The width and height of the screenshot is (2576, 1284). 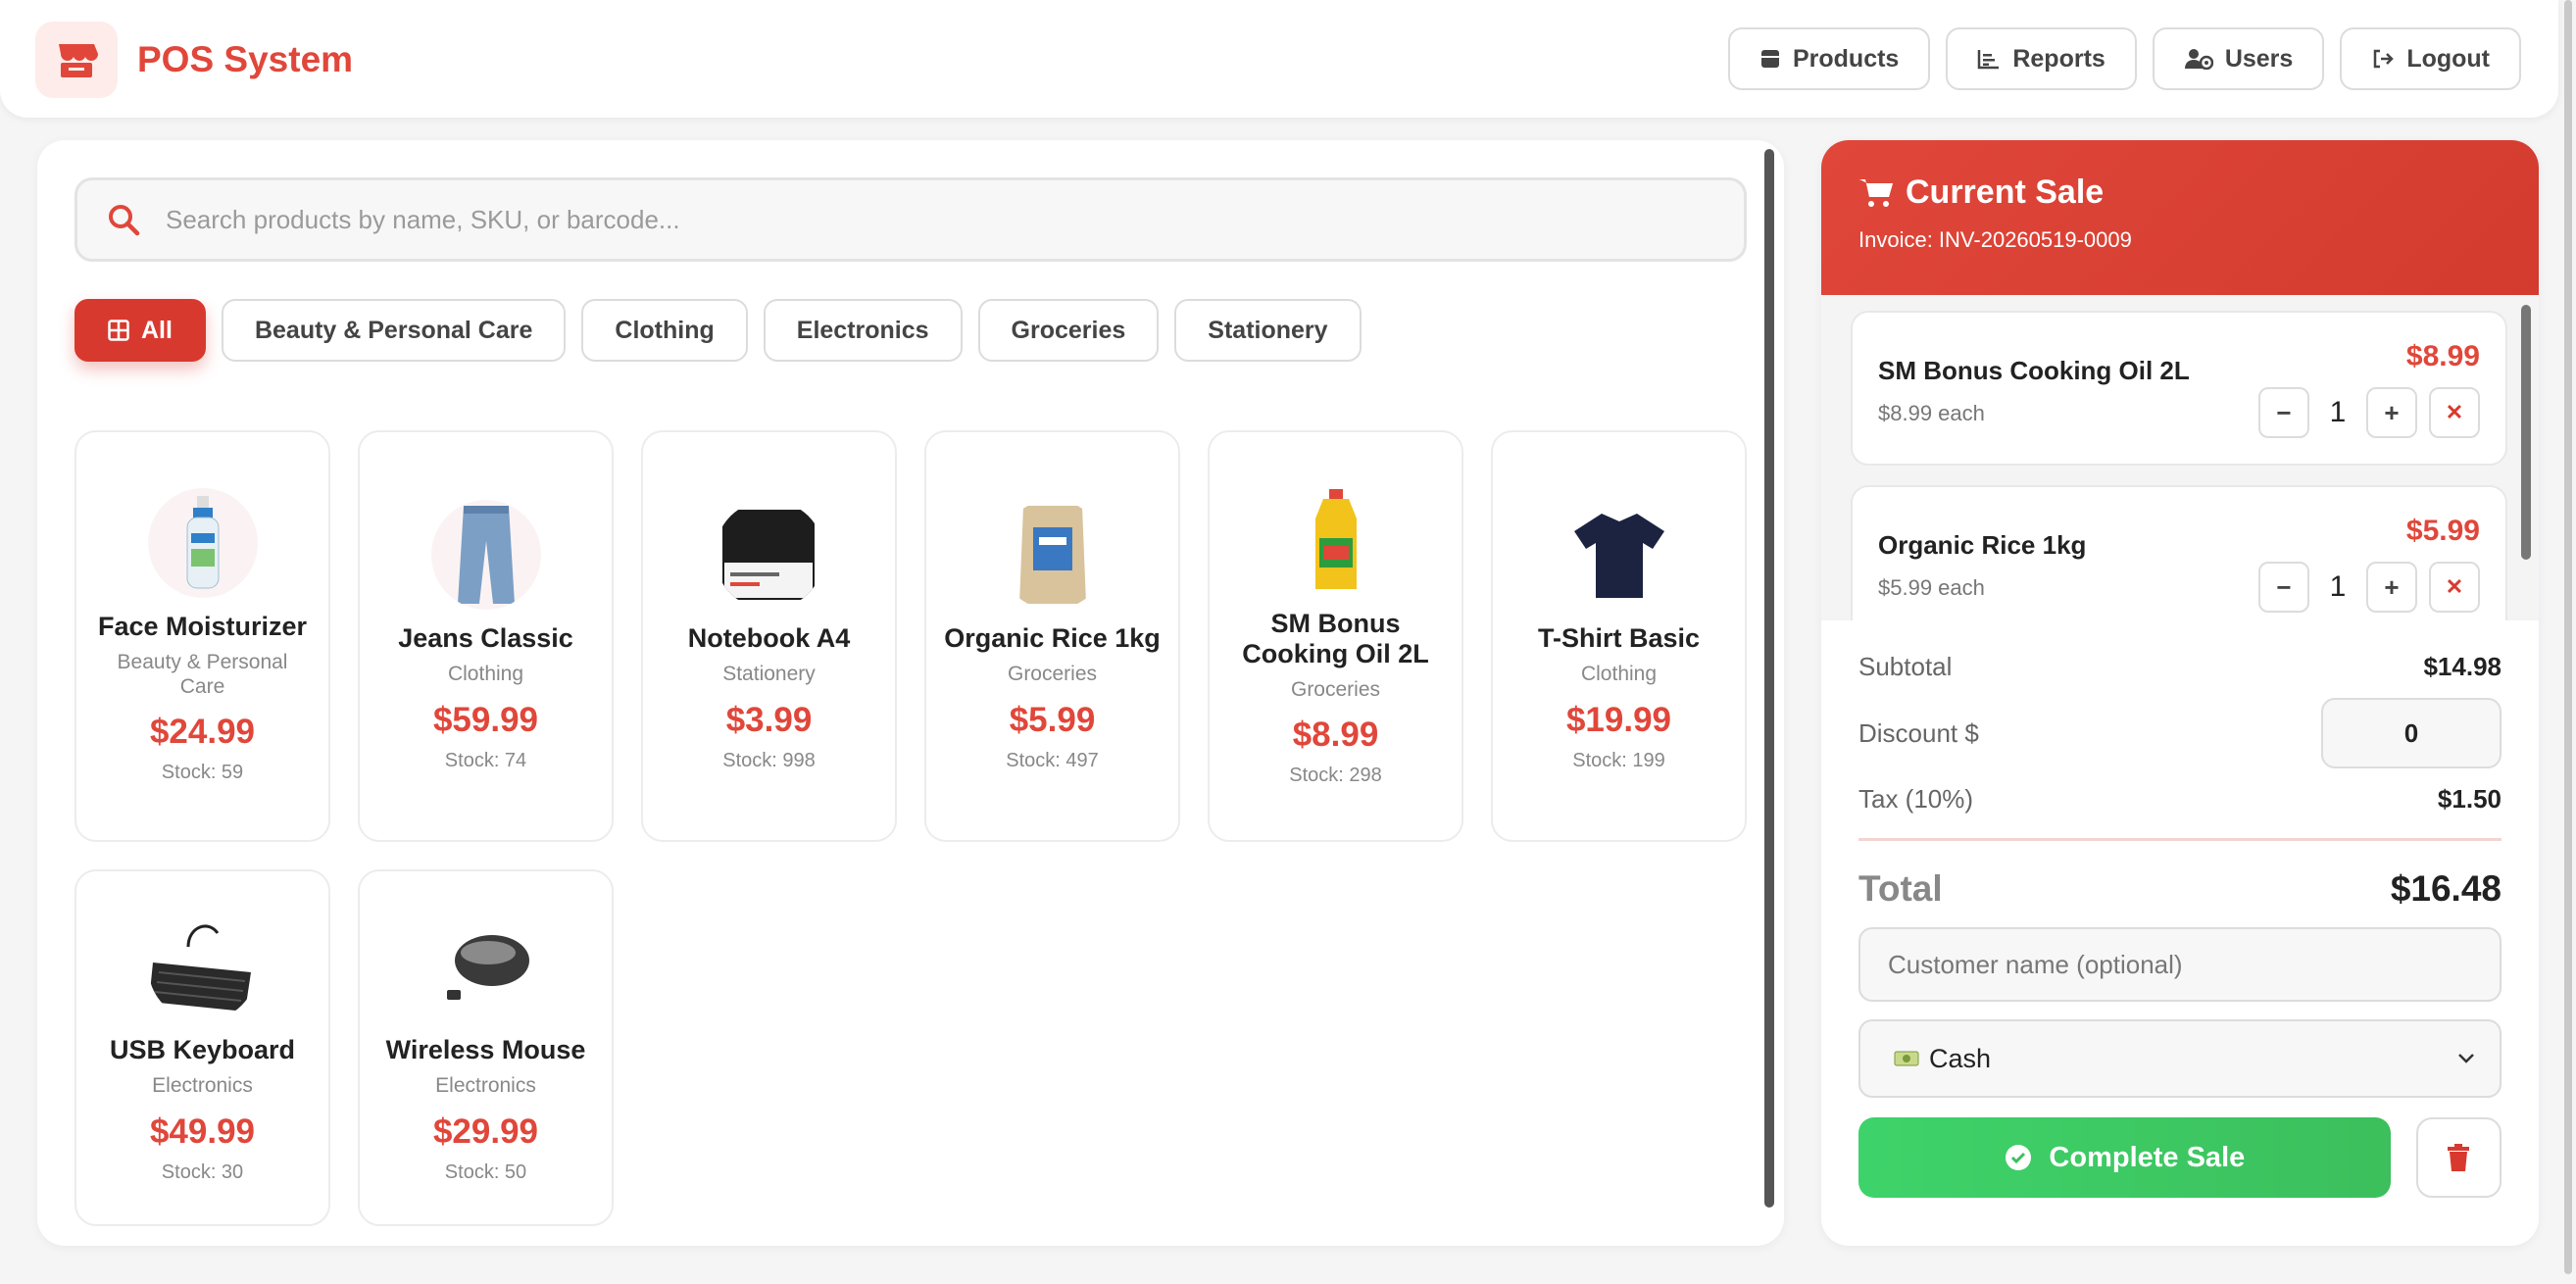 What do you see at coordinates (2430, 58) in the screenshot?
I see `nav-logout-button: Logout` at bounding box center [2430, 58].